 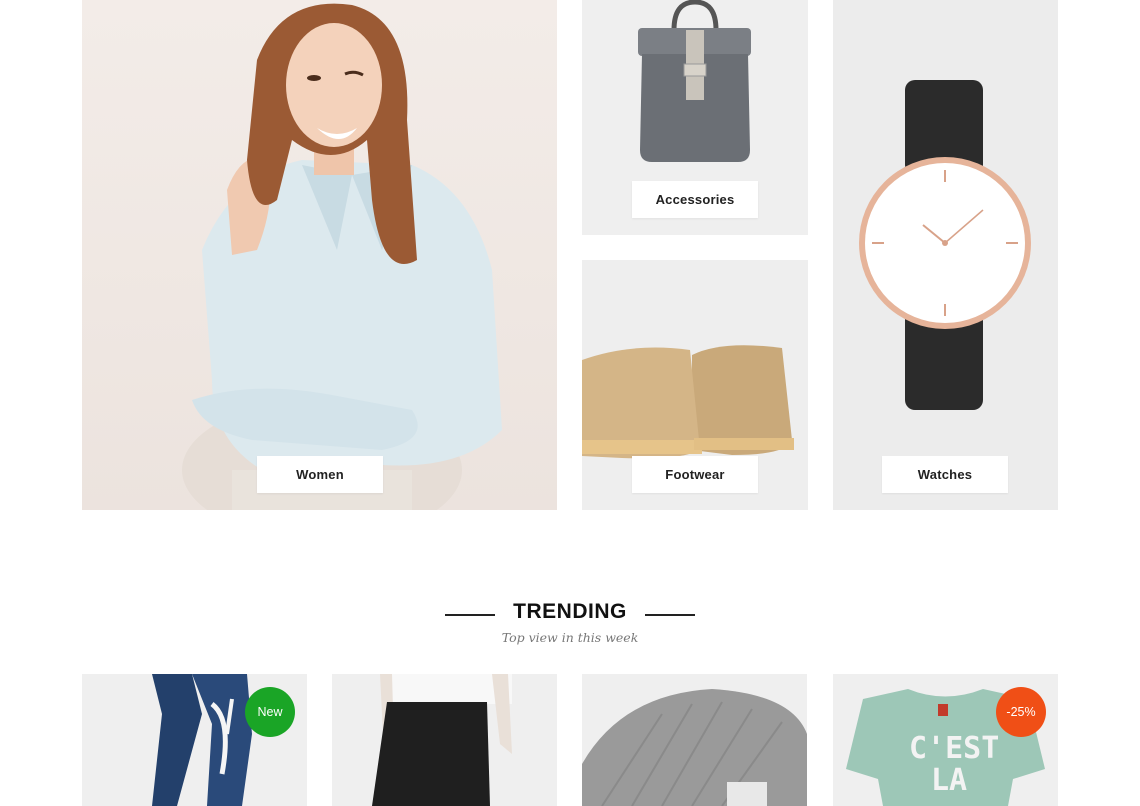 What do you see at coordinates (1021, 712) in the screenshot?
I see `discount-badge: -25%` at bounding box center [1021, 712].